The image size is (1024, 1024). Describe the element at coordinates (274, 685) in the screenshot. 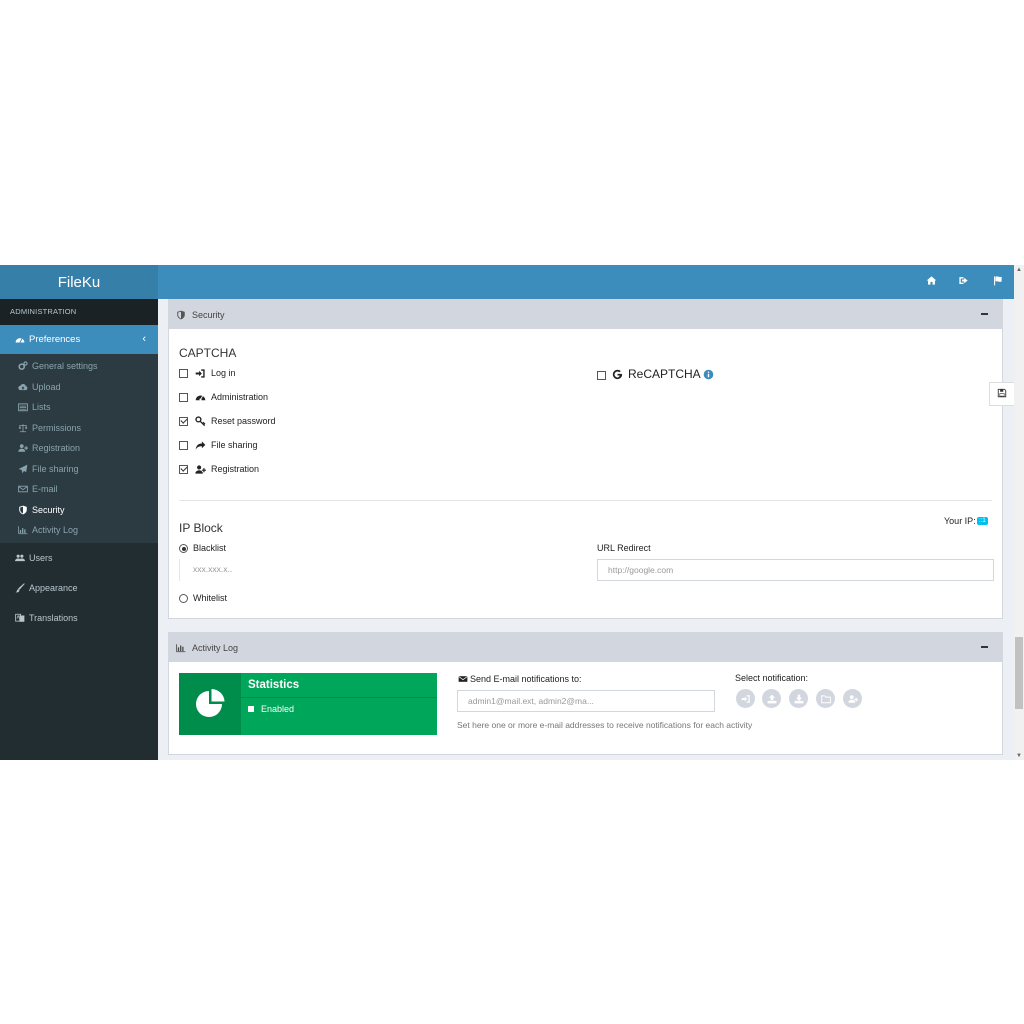

I see `statistics-title: Statistics` at that location.